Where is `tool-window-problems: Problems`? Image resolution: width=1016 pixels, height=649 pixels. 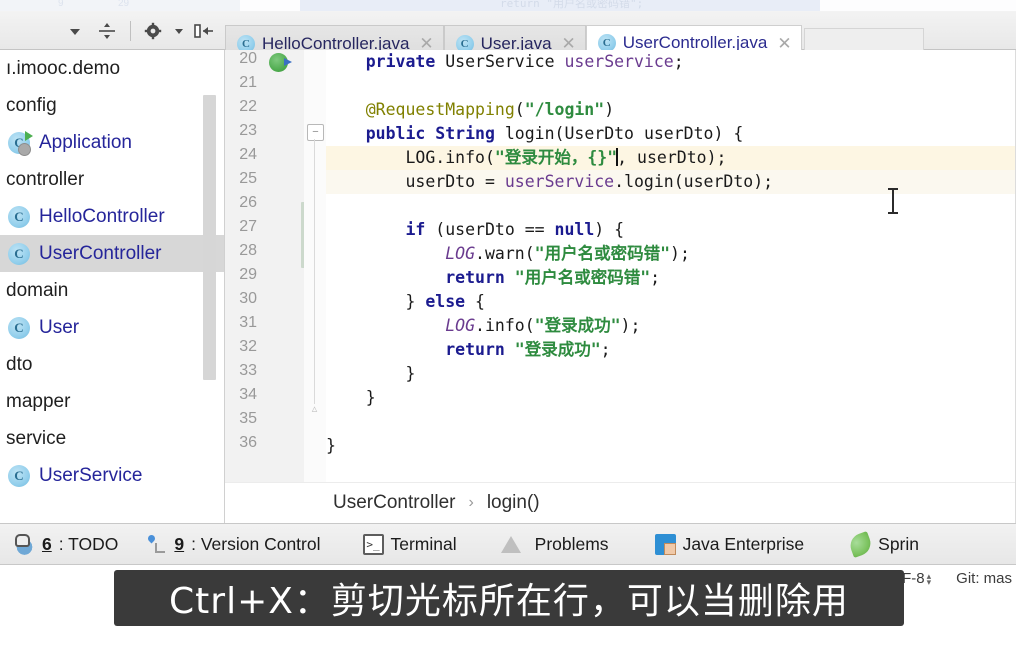
tool-window-problems: Problems is located at coordinates (555, 544).